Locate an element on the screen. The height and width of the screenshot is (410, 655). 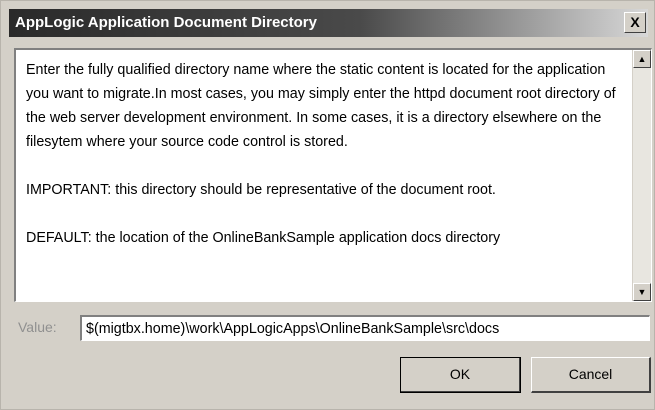
dialog-title: AppLogic Application Document Directory is located at coordinates (166, 22).